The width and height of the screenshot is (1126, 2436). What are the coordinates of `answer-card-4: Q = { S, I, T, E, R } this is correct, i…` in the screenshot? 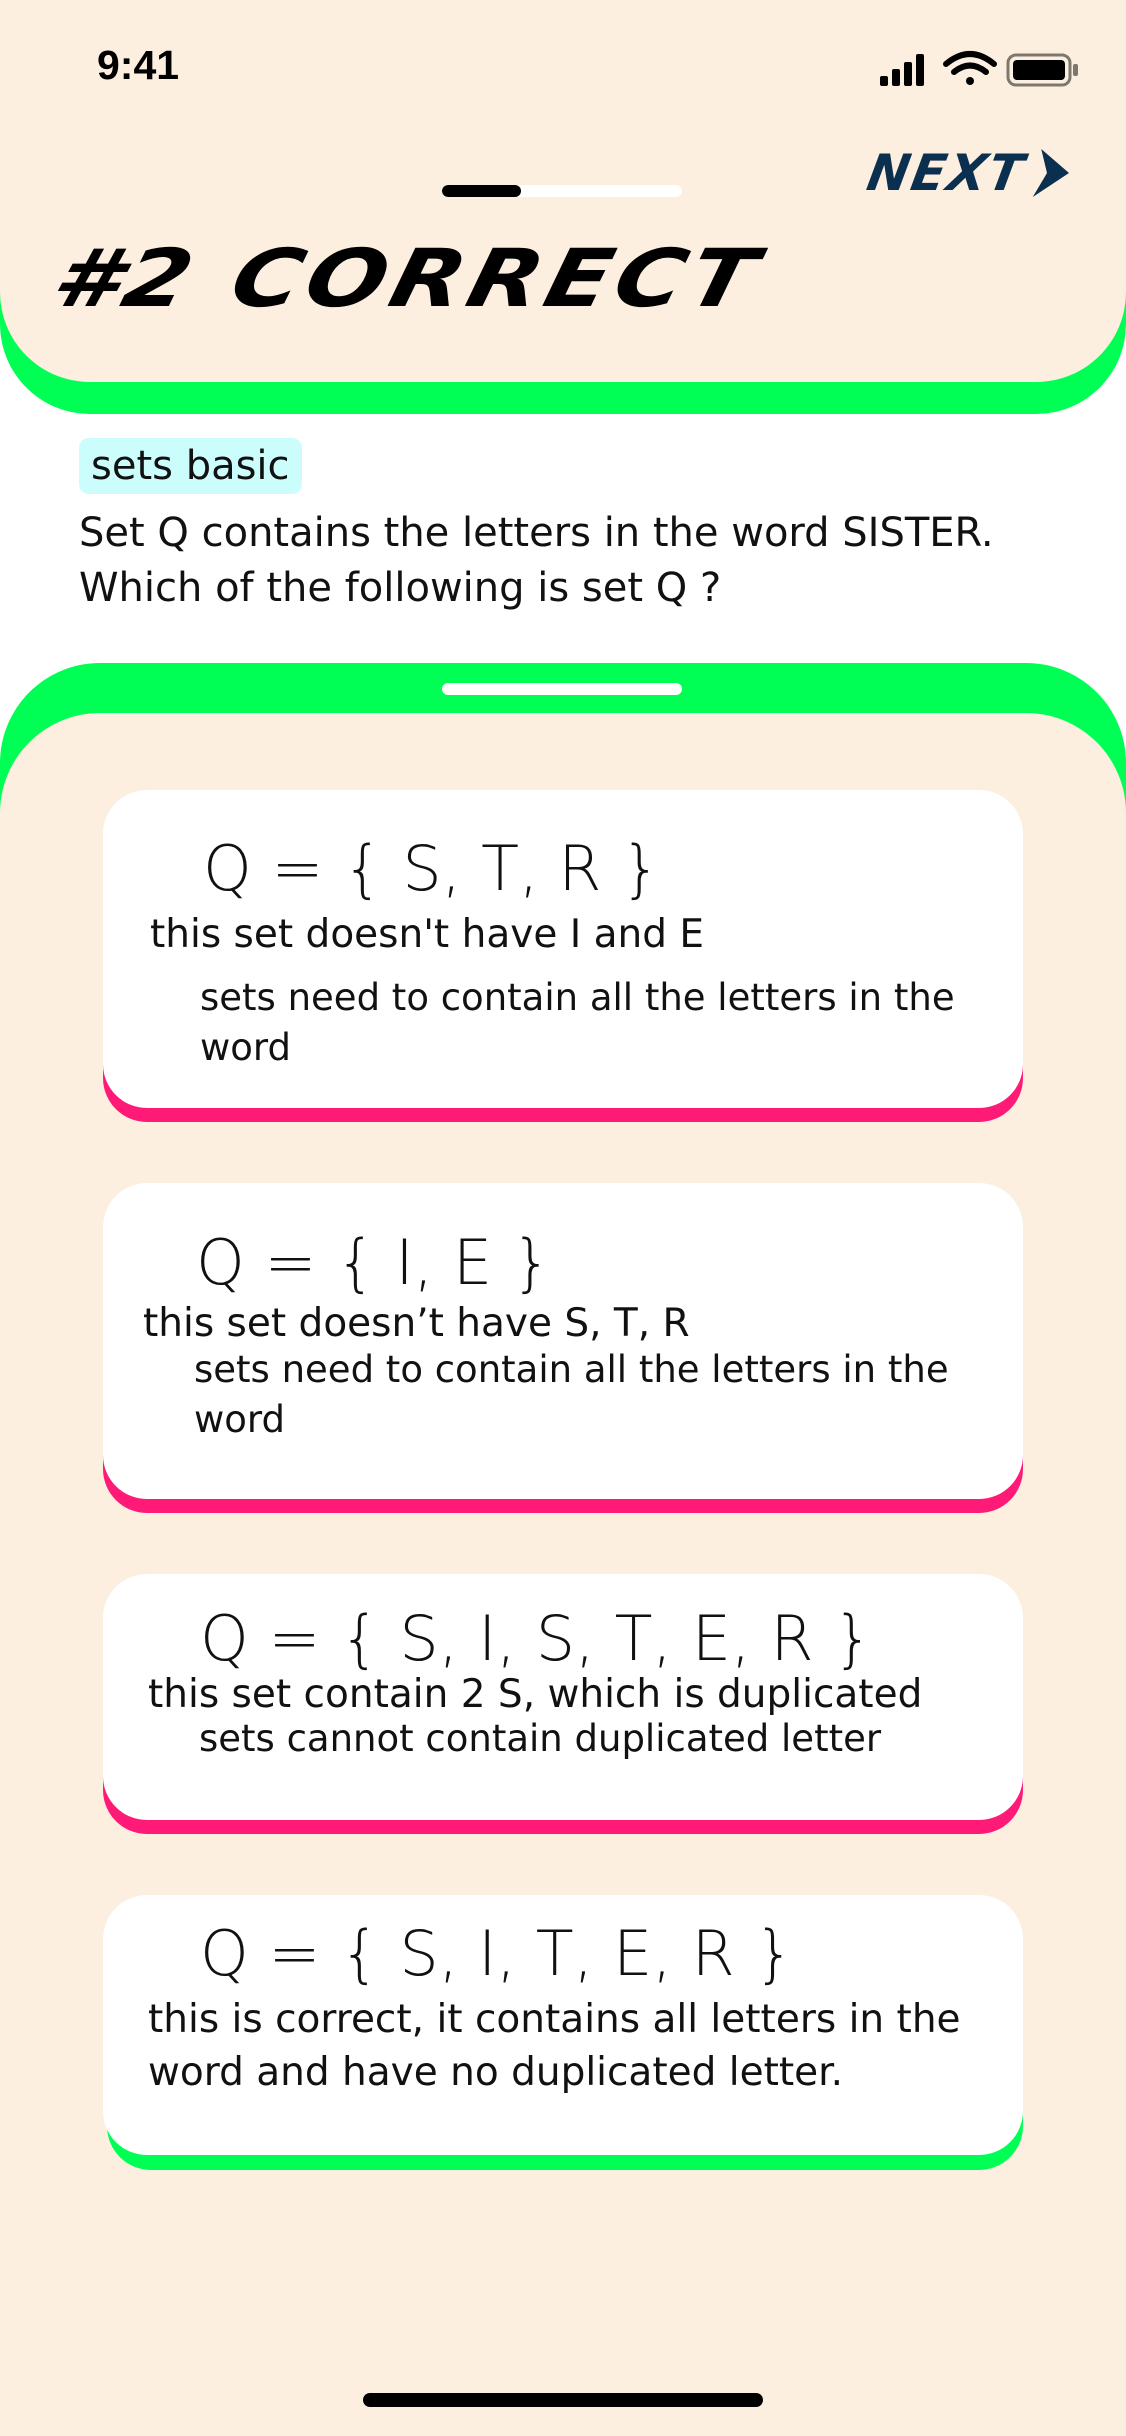 It's located at (563, 2025).